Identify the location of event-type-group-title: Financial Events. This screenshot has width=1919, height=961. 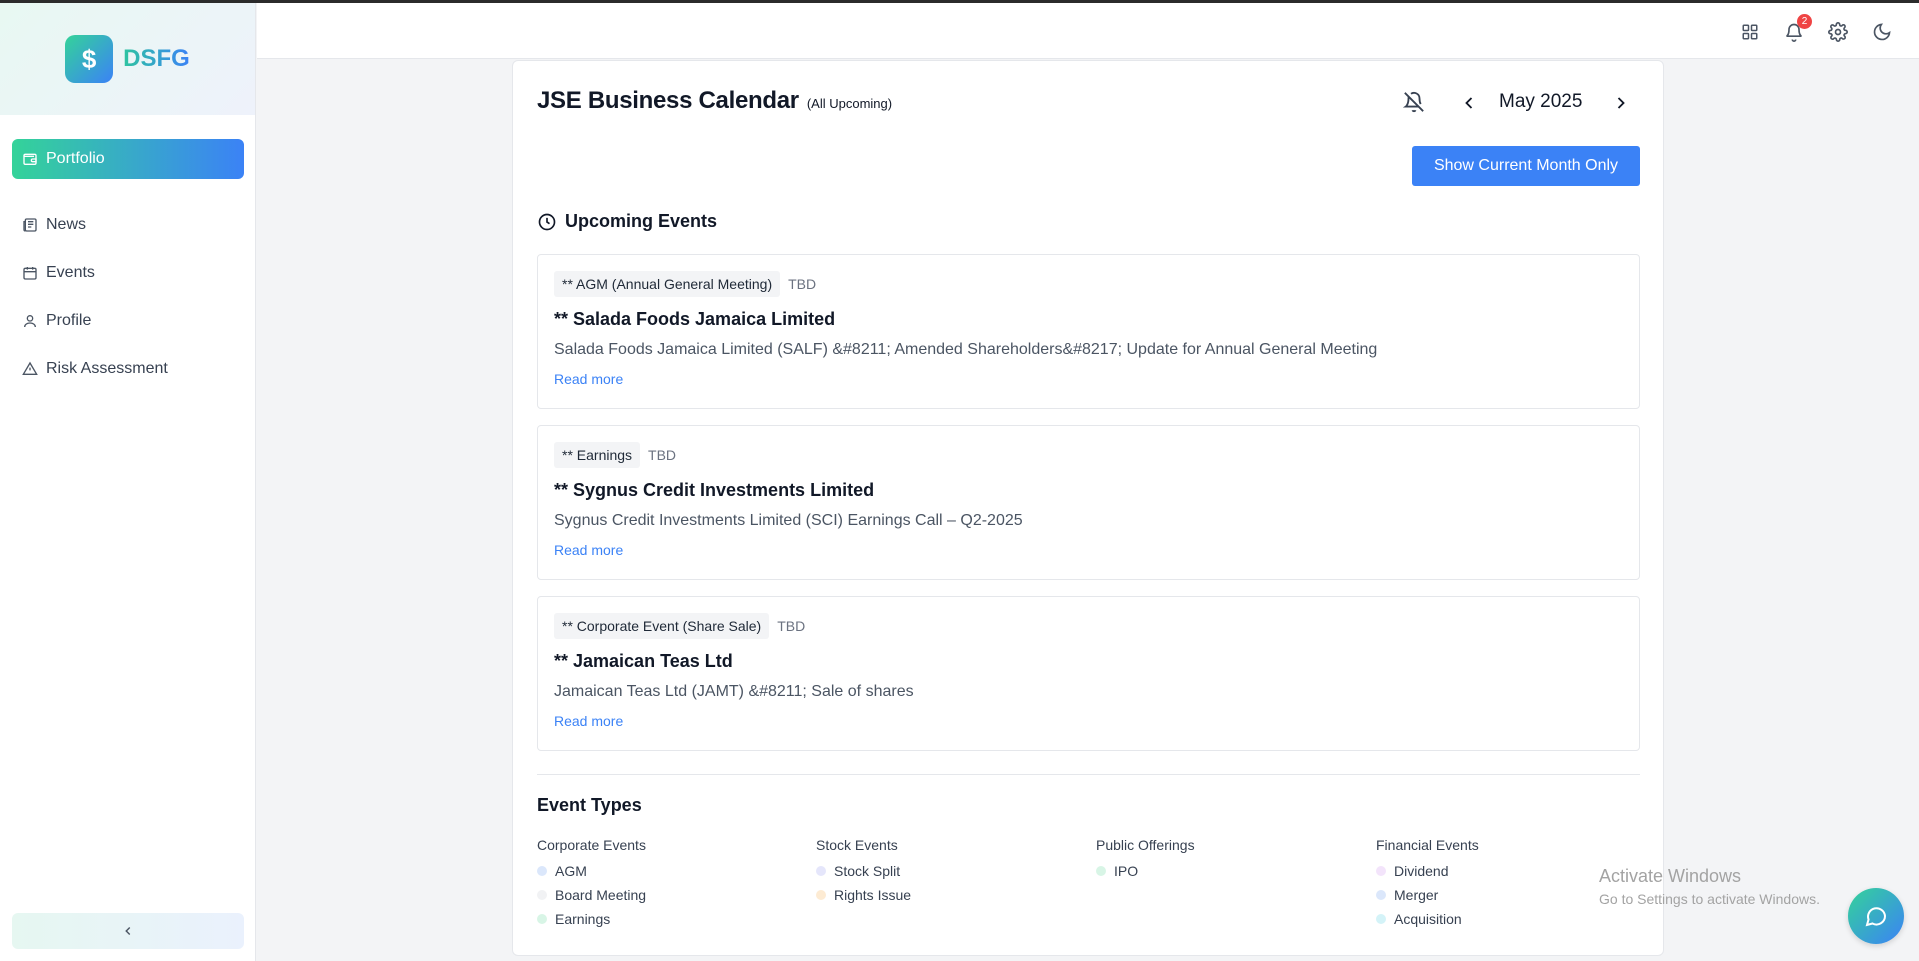
(1427, 845).